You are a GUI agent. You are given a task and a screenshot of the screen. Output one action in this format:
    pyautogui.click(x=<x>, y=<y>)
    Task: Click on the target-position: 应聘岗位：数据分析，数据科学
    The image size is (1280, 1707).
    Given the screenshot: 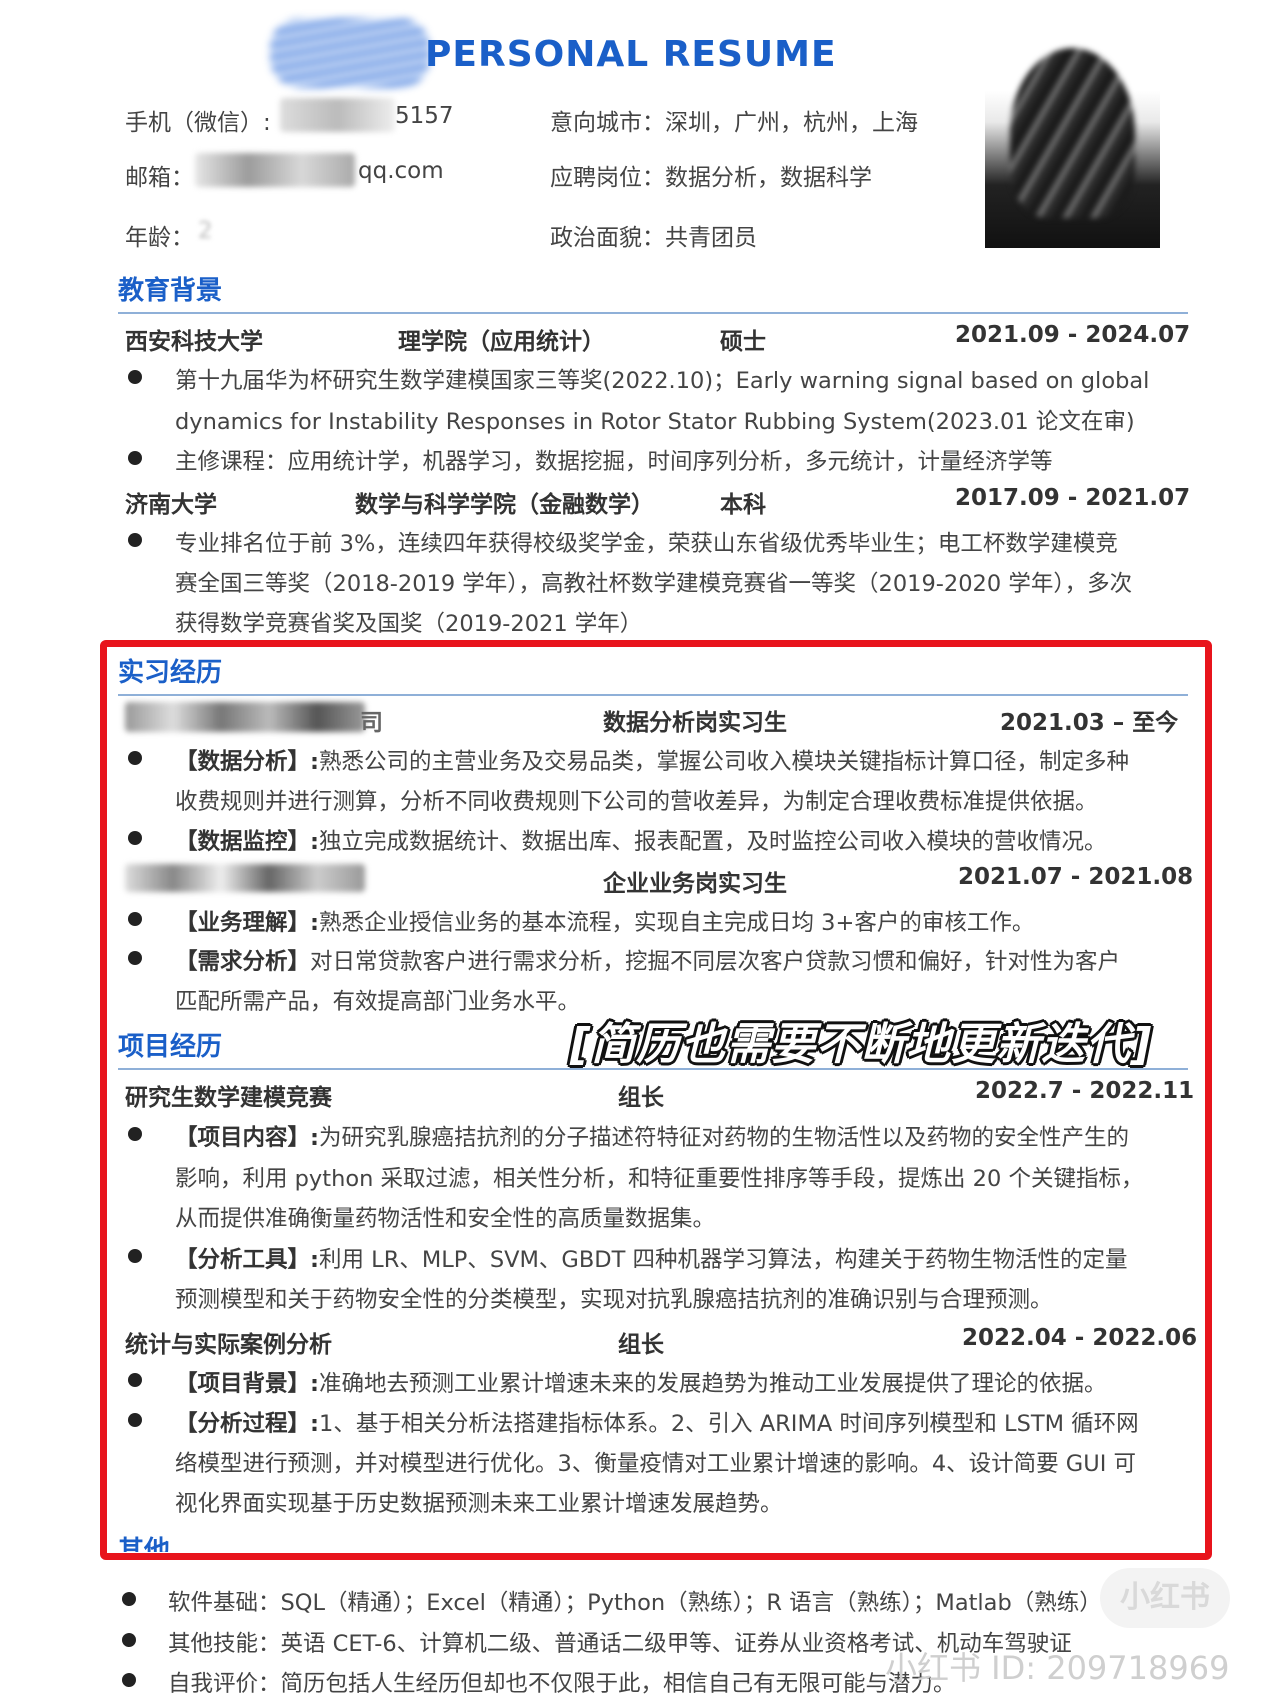 What is the action you would take?
    pyautogui.click(x=711, y=178)
    